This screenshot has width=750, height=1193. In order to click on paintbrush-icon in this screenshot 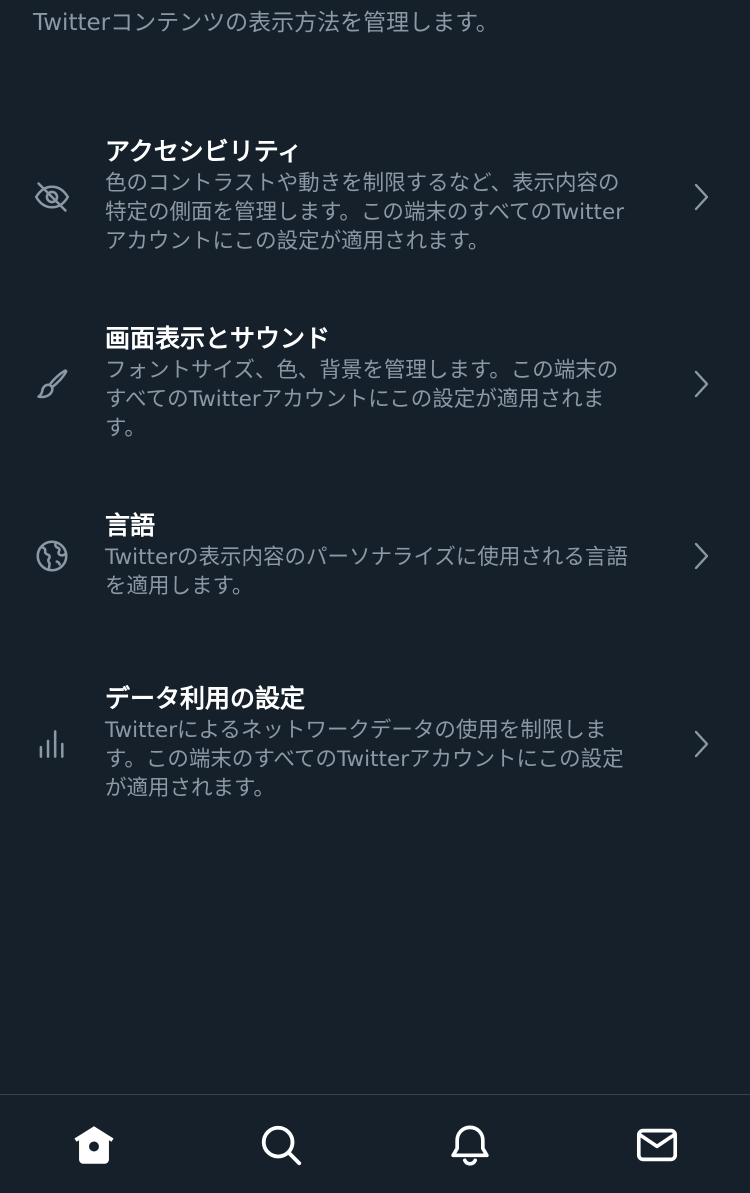, I will do `click(52, 384)`.